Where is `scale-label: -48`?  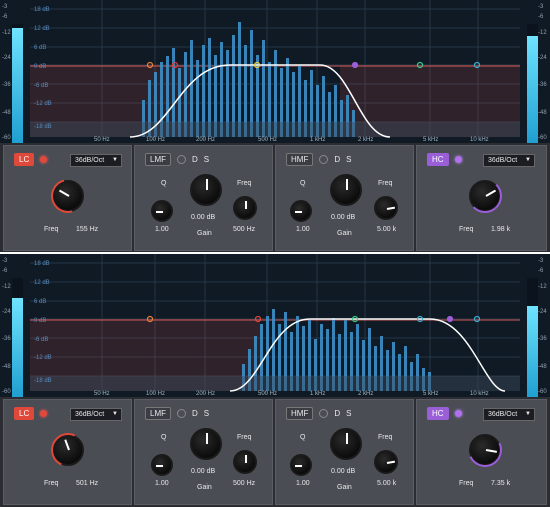 scale-label: -48 is located at coordinates (542, 113).